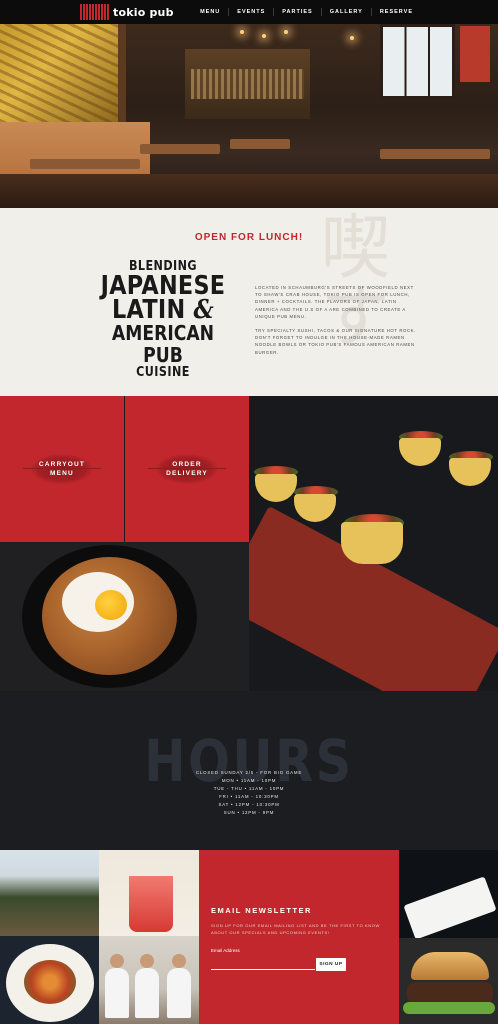 The width and height of the screenshot is (498, 1024). Describe the element at coordinates (49, 980) in the screenshot. I see `plated-dish-photo` at that location.